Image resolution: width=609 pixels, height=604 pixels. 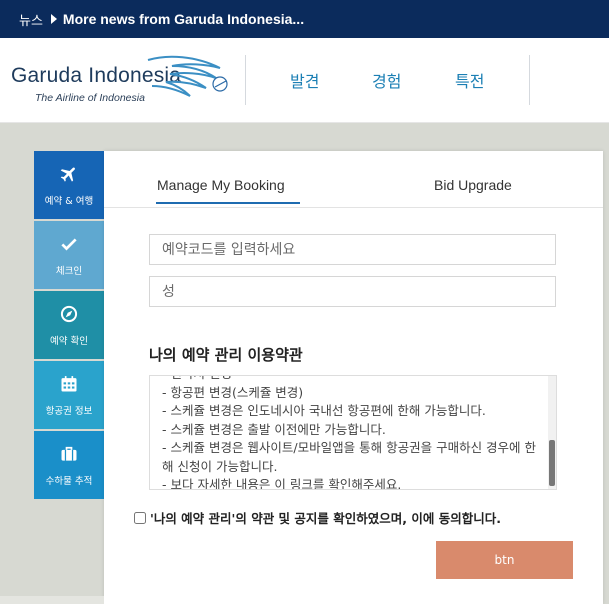 What do you see at coordinates (53, 19) in the screenshot?
I see `caret-right-icon` at bounding box center [53, 19].